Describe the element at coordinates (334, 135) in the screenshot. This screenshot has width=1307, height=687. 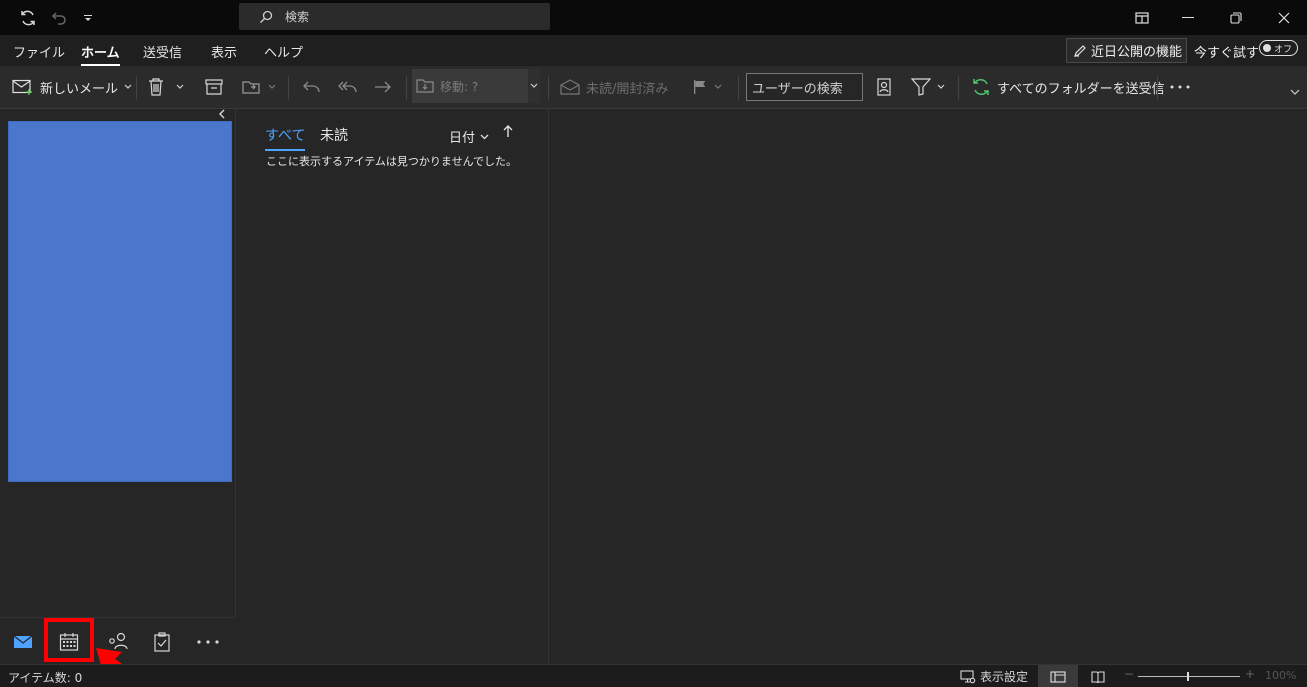
I see `tab-unread: 未読` at that location.